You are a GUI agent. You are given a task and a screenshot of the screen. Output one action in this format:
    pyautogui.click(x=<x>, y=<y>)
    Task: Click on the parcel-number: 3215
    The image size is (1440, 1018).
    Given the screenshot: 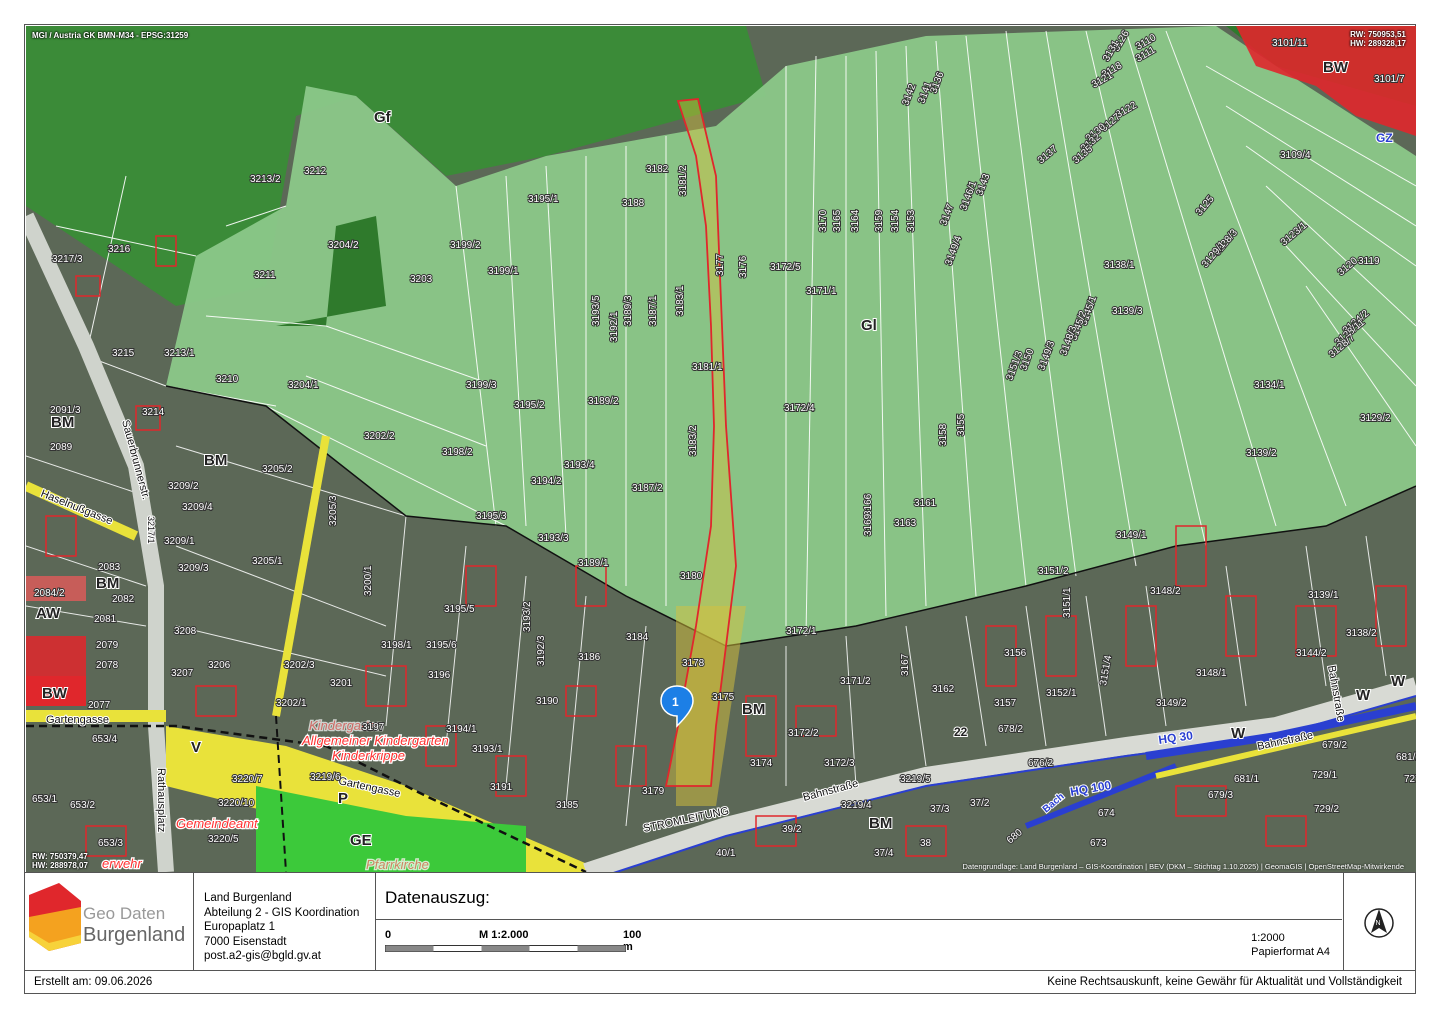 What is the action you would take?
    pyautogui.click(x=123, y=353)
    